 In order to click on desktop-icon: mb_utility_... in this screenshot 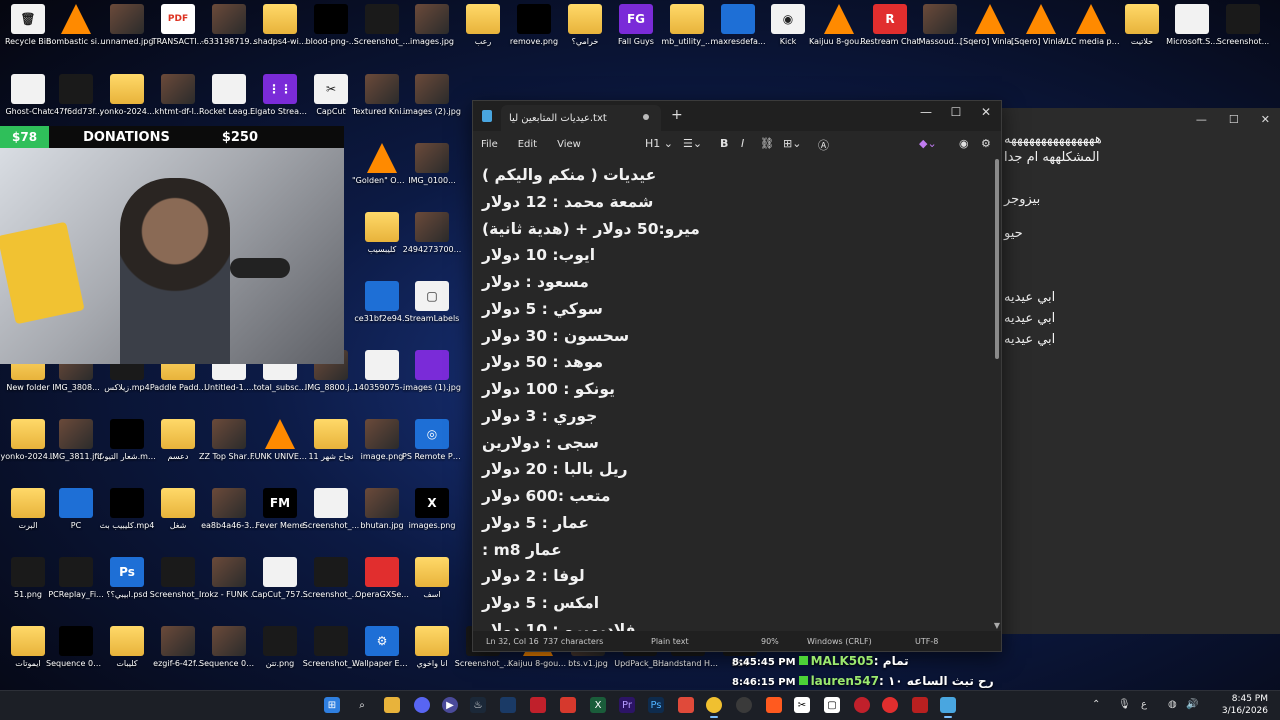, I will do `click(687, 25)`.